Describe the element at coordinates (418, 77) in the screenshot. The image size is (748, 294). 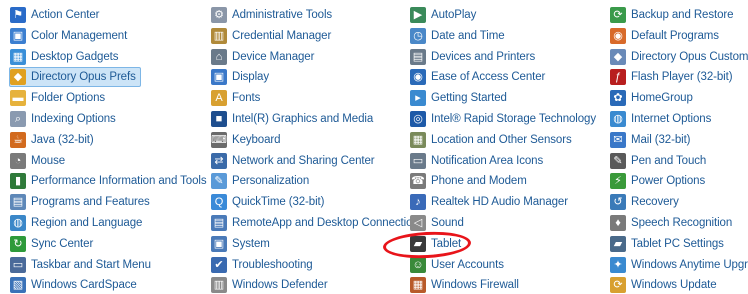
I see `ease-of-access-icon: ◉` at that location.